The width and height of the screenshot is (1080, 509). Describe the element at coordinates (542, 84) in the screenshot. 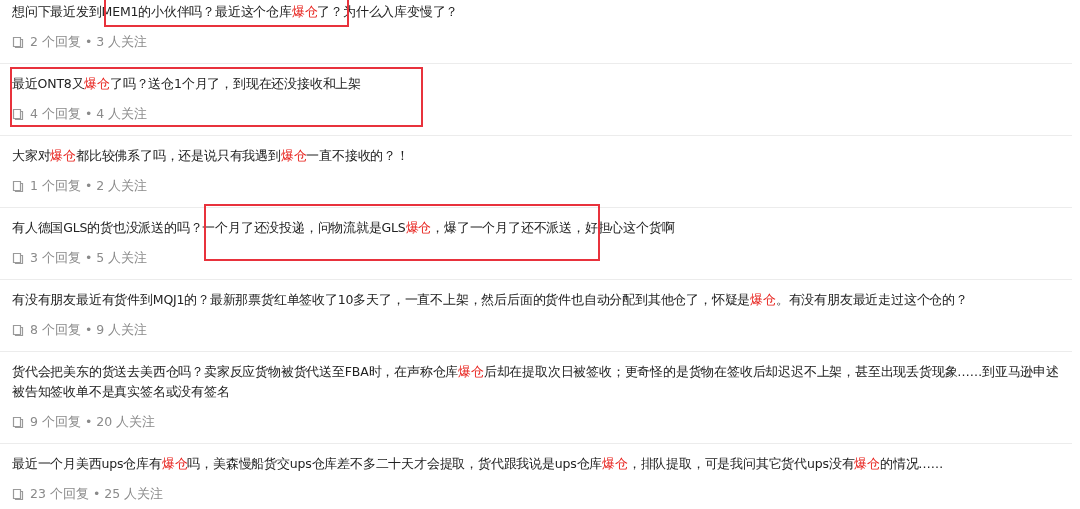

I see `question-title: 最近ONT8又爆仓了吗？送仓1个月了，到现在还没接收和上架` at that location.